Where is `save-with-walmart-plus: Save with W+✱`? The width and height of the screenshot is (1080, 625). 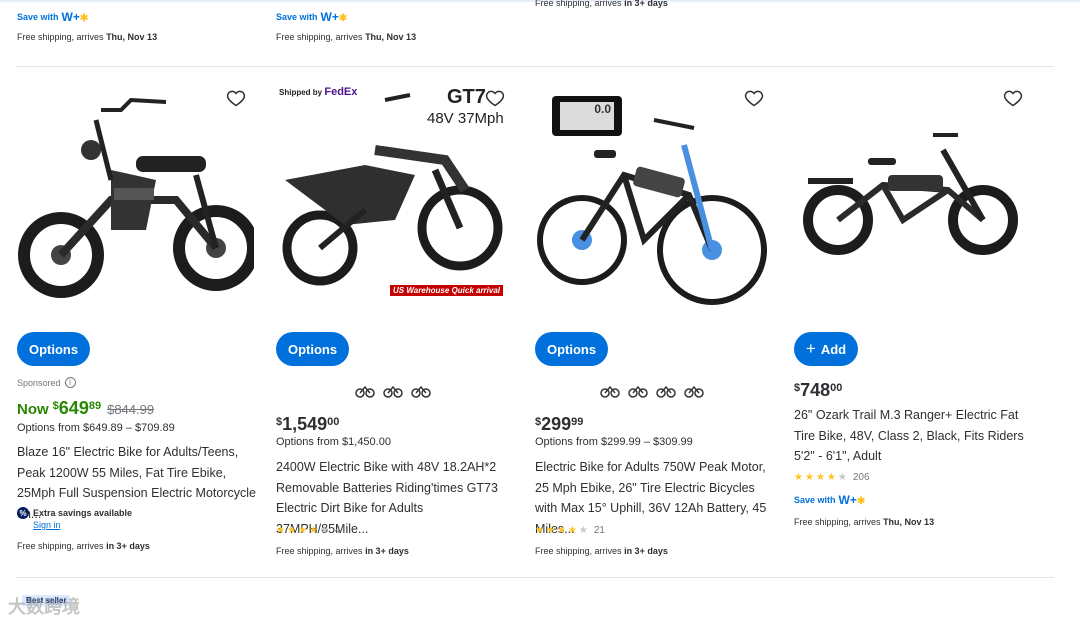
save-with-walmart-plus: Save with W+✱ is located at coordinates (829, 500).